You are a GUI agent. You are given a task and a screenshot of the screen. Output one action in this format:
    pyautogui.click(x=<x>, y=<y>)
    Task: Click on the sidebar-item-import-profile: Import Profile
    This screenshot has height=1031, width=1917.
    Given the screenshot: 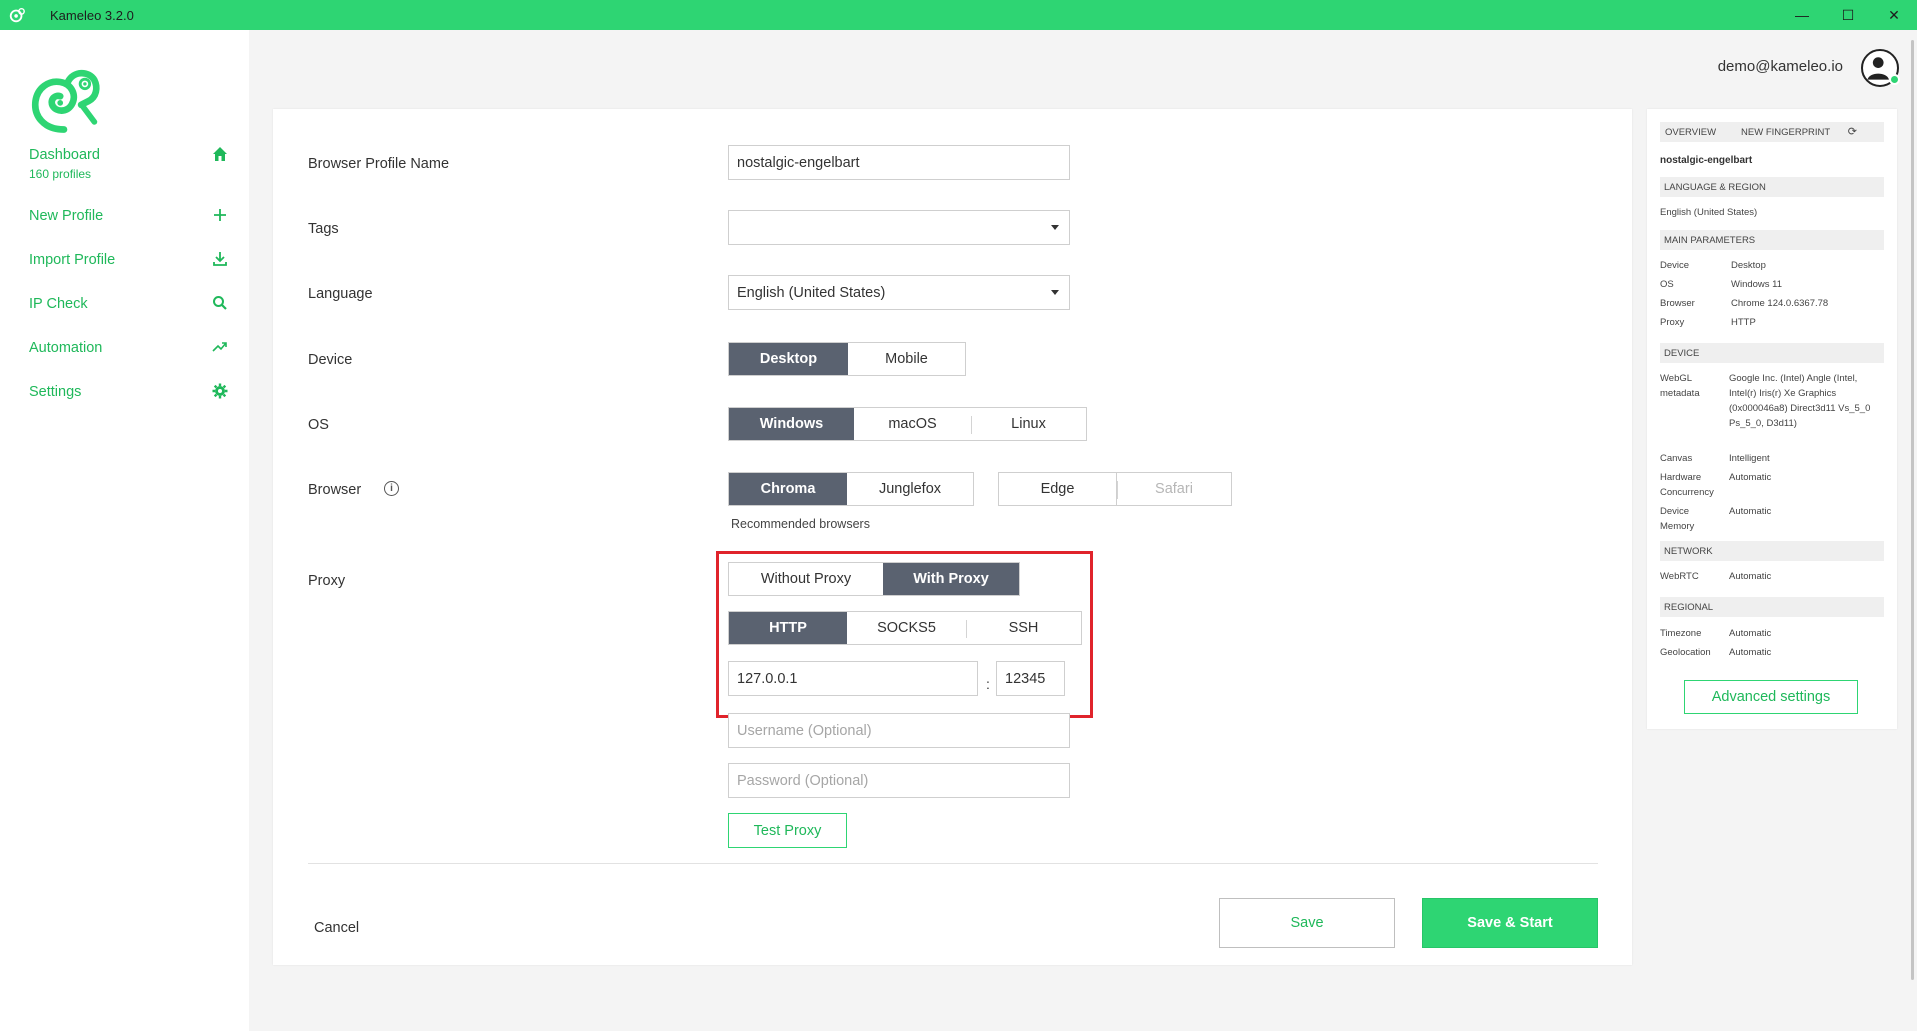 What is the action you would take?
    pyautogui.click(x=129, y=260)
    